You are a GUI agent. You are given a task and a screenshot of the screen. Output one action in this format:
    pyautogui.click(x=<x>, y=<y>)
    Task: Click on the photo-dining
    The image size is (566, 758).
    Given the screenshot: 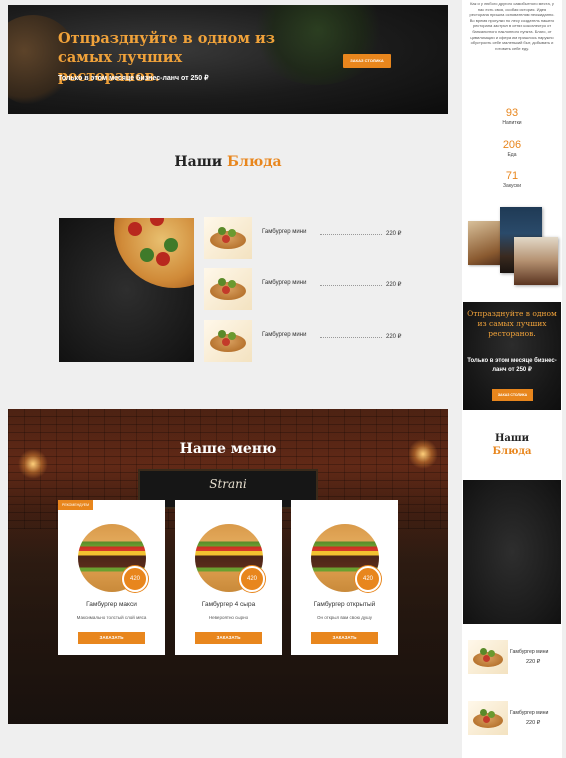 What is the action you would take?
    pyautogui.click(x=536, y=261)
    